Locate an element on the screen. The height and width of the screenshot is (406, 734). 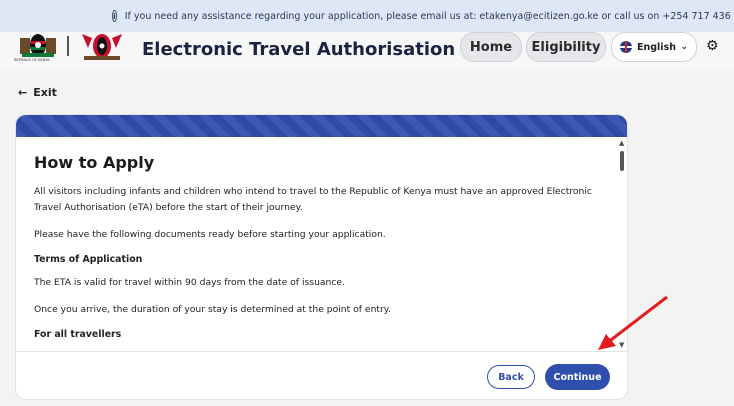
content-scrollbar: ▲ ▼ is located at coordinates (622, 244).